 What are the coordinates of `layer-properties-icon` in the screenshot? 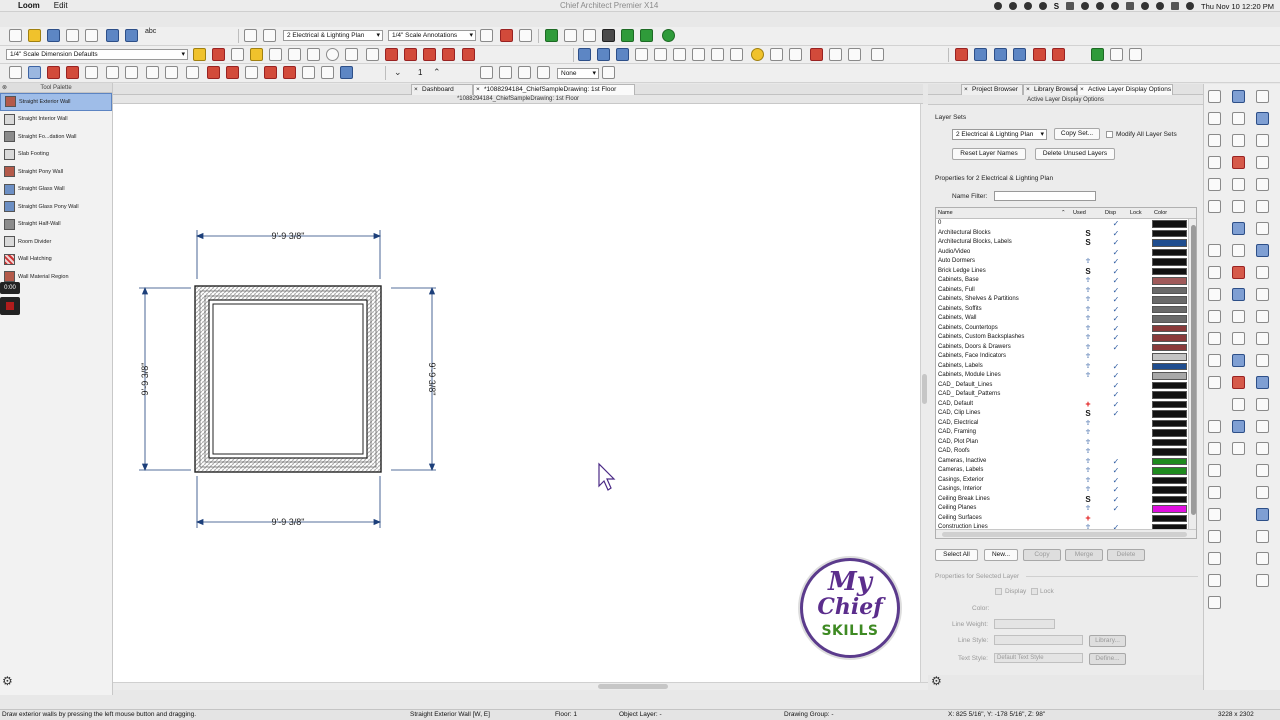 It's located at (391, 54).